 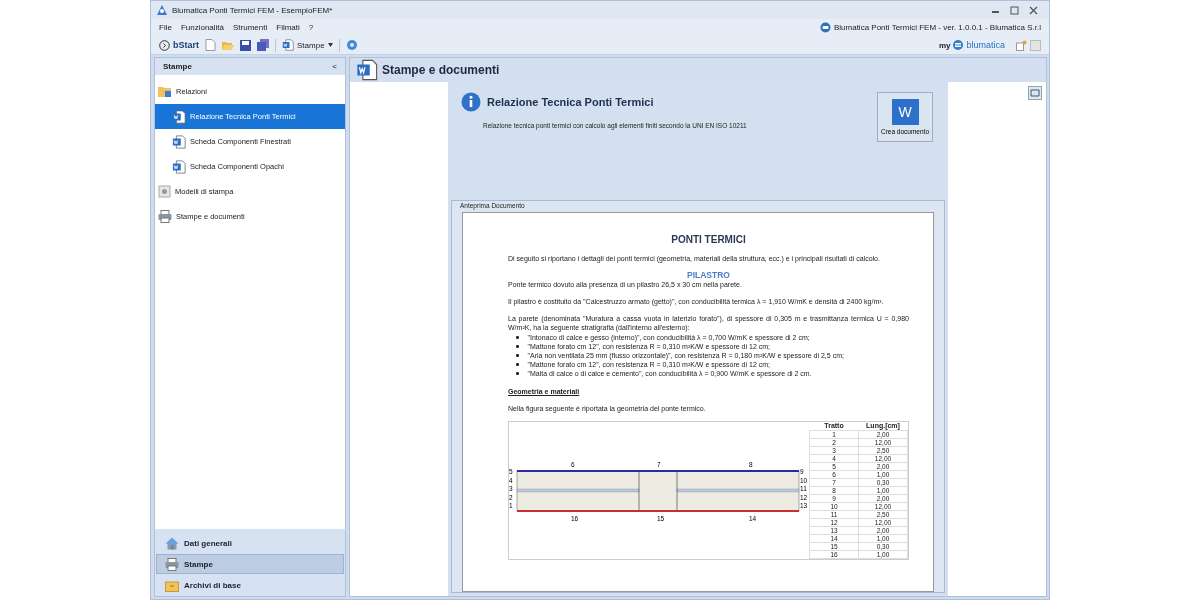 What do you see at coordinates (250, 585) in the screenshot?
I see `nav-item: Archivi di base` at bounding box center [250, 585].